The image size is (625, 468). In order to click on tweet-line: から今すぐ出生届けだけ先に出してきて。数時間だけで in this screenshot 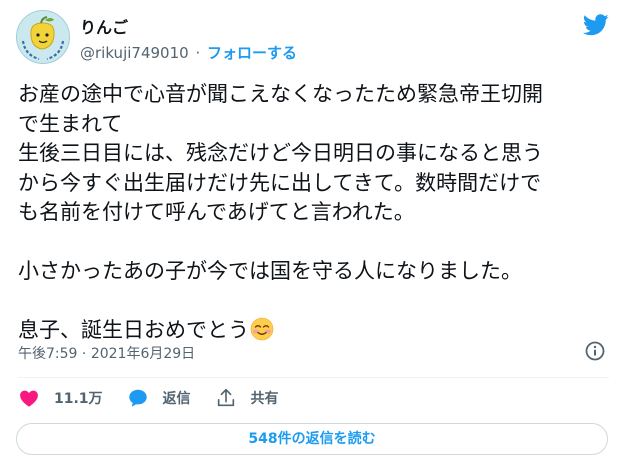, I will do `click(280, 182)`.